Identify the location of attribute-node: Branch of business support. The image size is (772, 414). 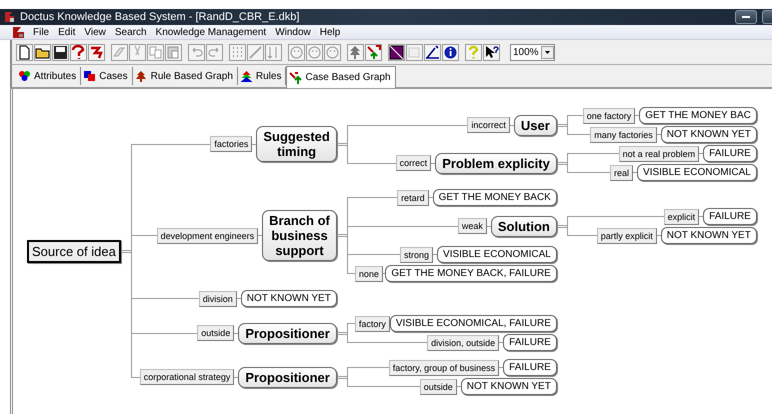
(299, 235).